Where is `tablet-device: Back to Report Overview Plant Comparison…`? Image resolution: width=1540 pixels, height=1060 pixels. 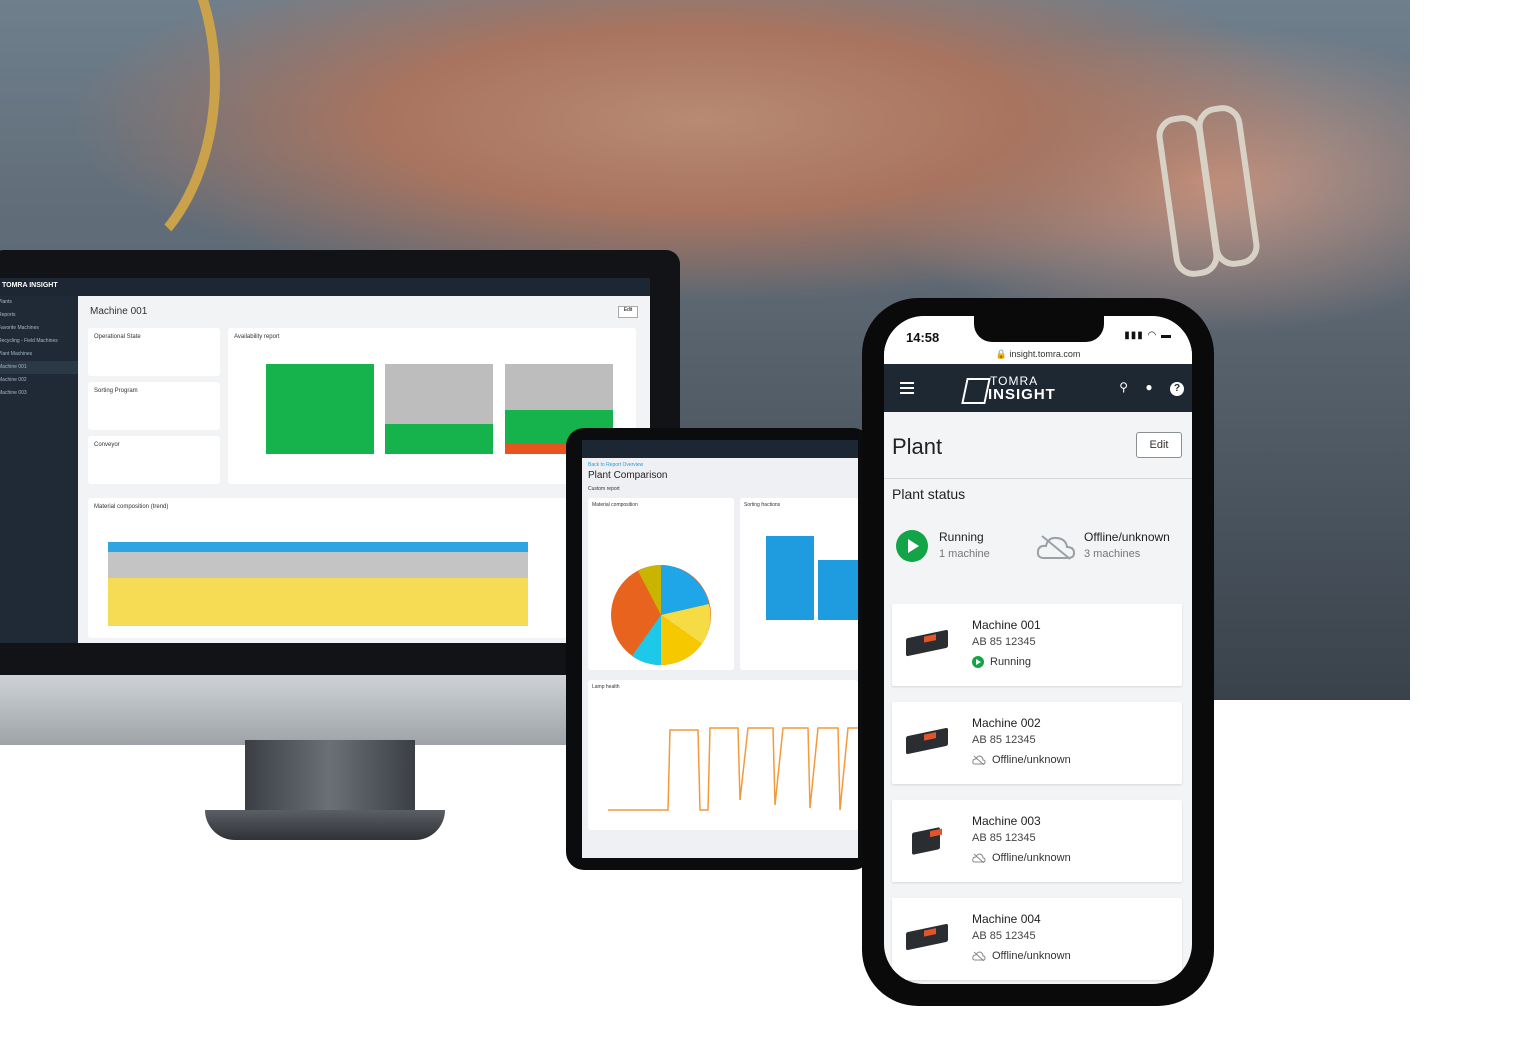
tablet-device: Back to Report Overview Plant Comparison… is located at coordinates (718, 649).